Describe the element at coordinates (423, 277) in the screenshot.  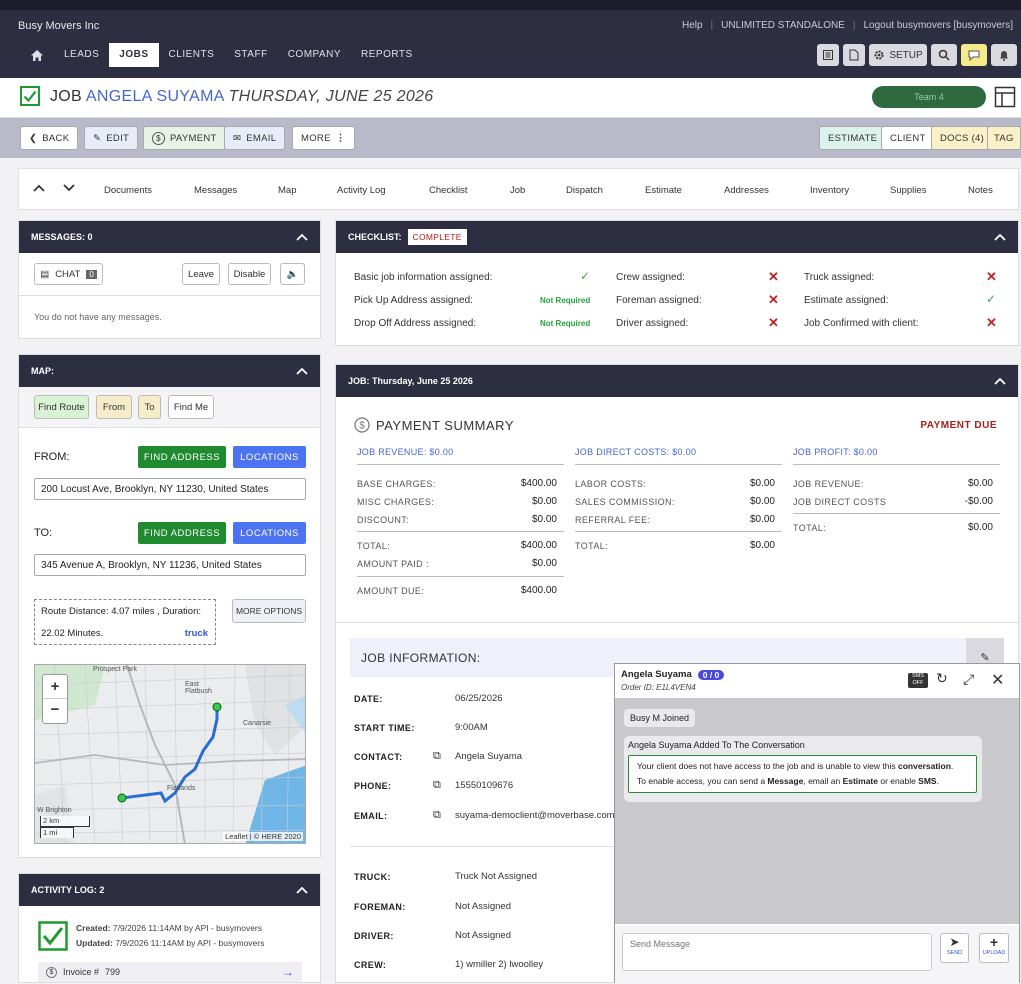
I see `checklist-item-label: Basic job information assigned:` at that location.